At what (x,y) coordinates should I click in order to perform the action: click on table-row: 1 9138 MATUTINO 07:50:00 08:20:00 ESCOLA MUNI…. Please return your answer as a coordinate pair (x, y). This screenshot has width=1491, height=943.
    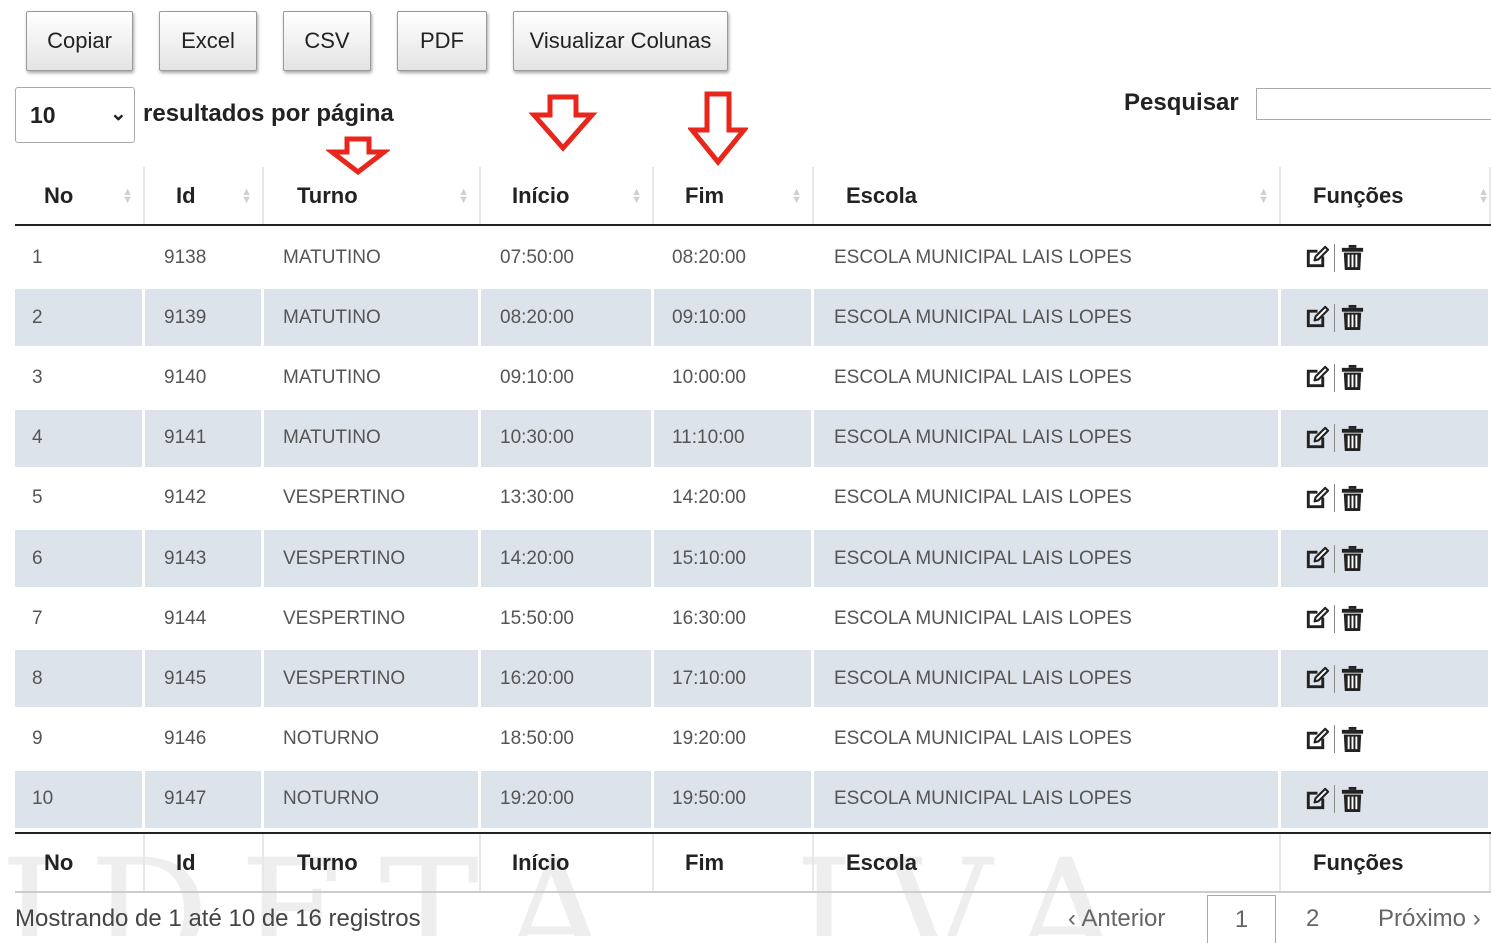
    Looking at the image, I should click on (753, 257).